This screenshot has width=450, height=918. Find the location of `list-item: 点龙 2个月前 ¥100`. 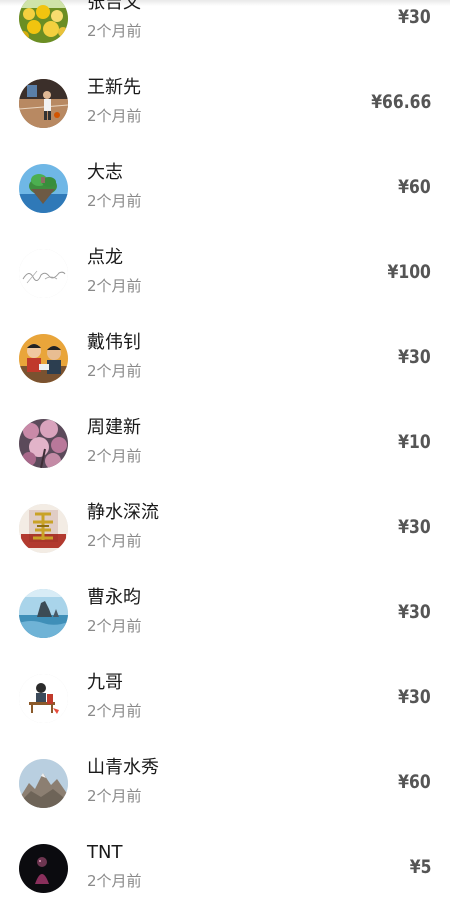

list-item: 点龙 2个月前 ¥100 is located at coordinates (225, 274).